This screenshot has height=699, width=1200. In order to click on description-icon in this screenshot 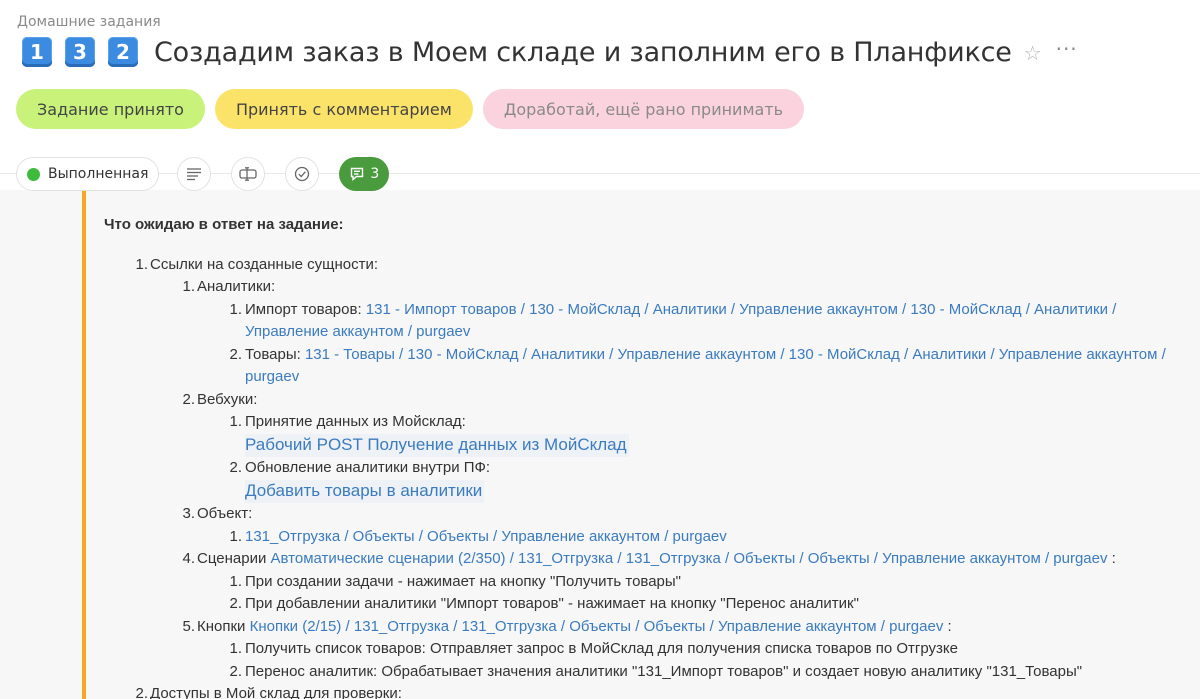, I will do `click(194, 174)`.